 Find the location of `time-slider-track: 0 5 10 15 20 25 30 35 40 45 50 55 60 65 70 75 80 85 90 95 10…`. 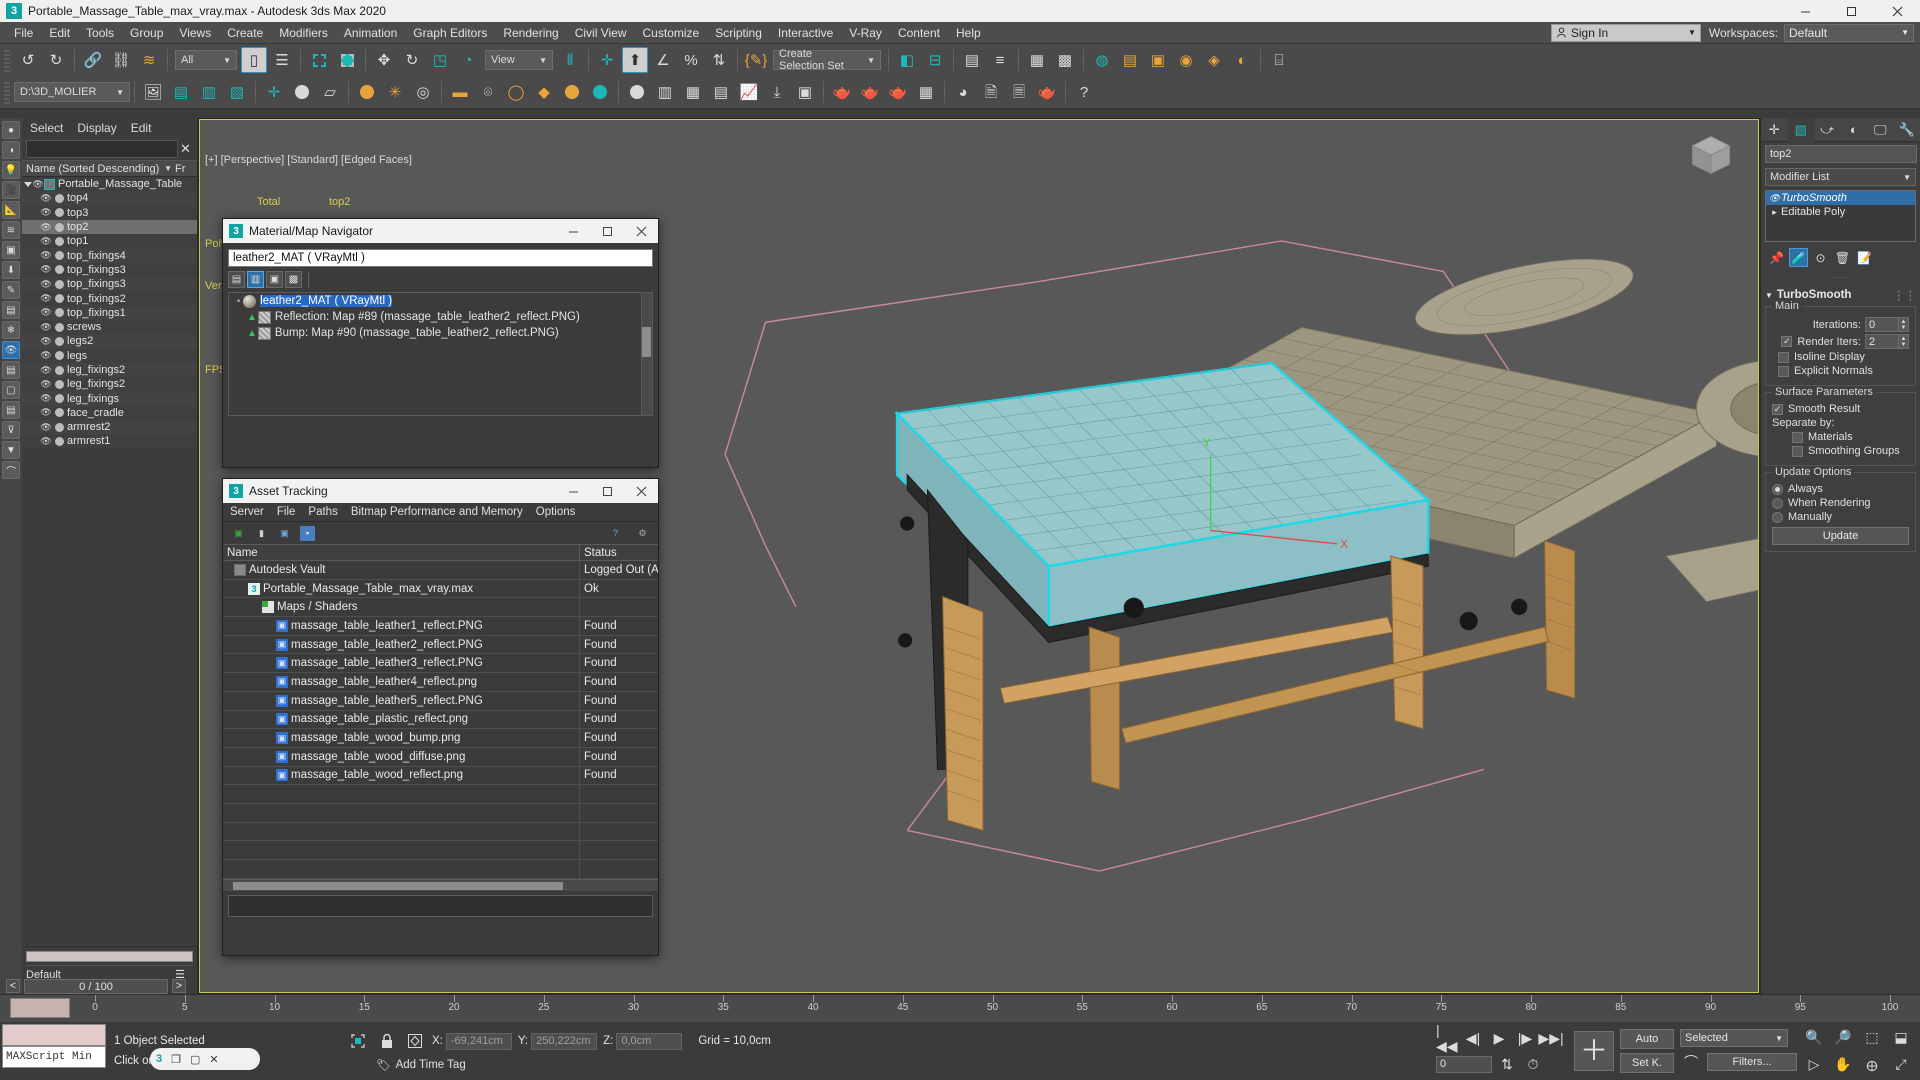

time-slider-track: 0 5 10 15 20 25 30 35 40 45 50 55 60 65 70 75 80 85 90 95 10… is located at coordinates (960, 1008).